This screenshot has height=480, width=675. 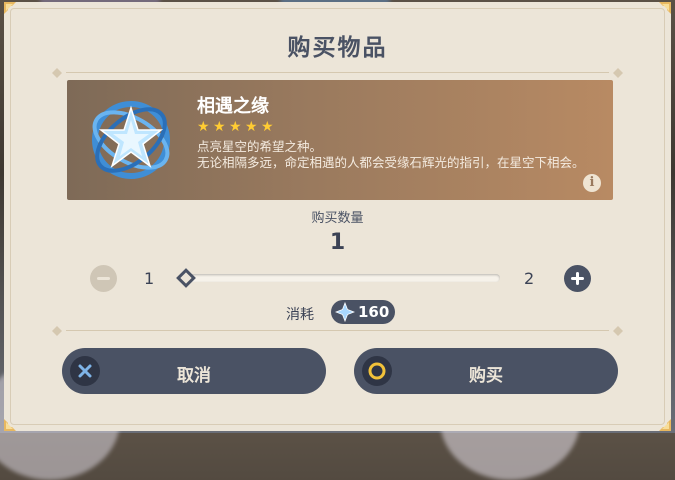 What do you see at coordinates (131, 140) in the screenshot?
I see `intertwined-fate-icon` at bounding box center [131, 140].